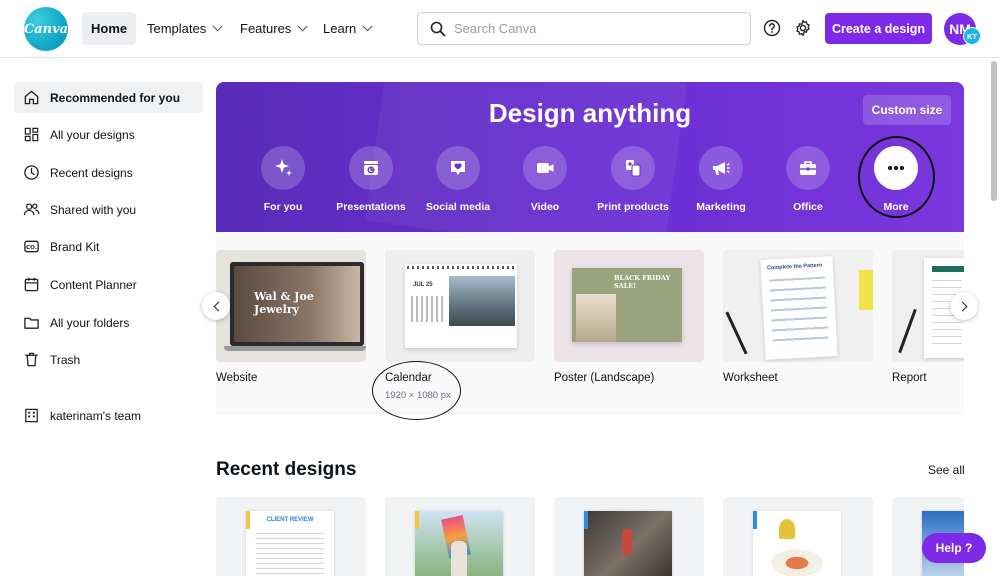 The image size is (1000, 576). What do you see at coordinates (108, 246) in the screenshot?
I see `sidebar-item-brand-kit: CO. Brand Kit` at bounding box center [108, 246].